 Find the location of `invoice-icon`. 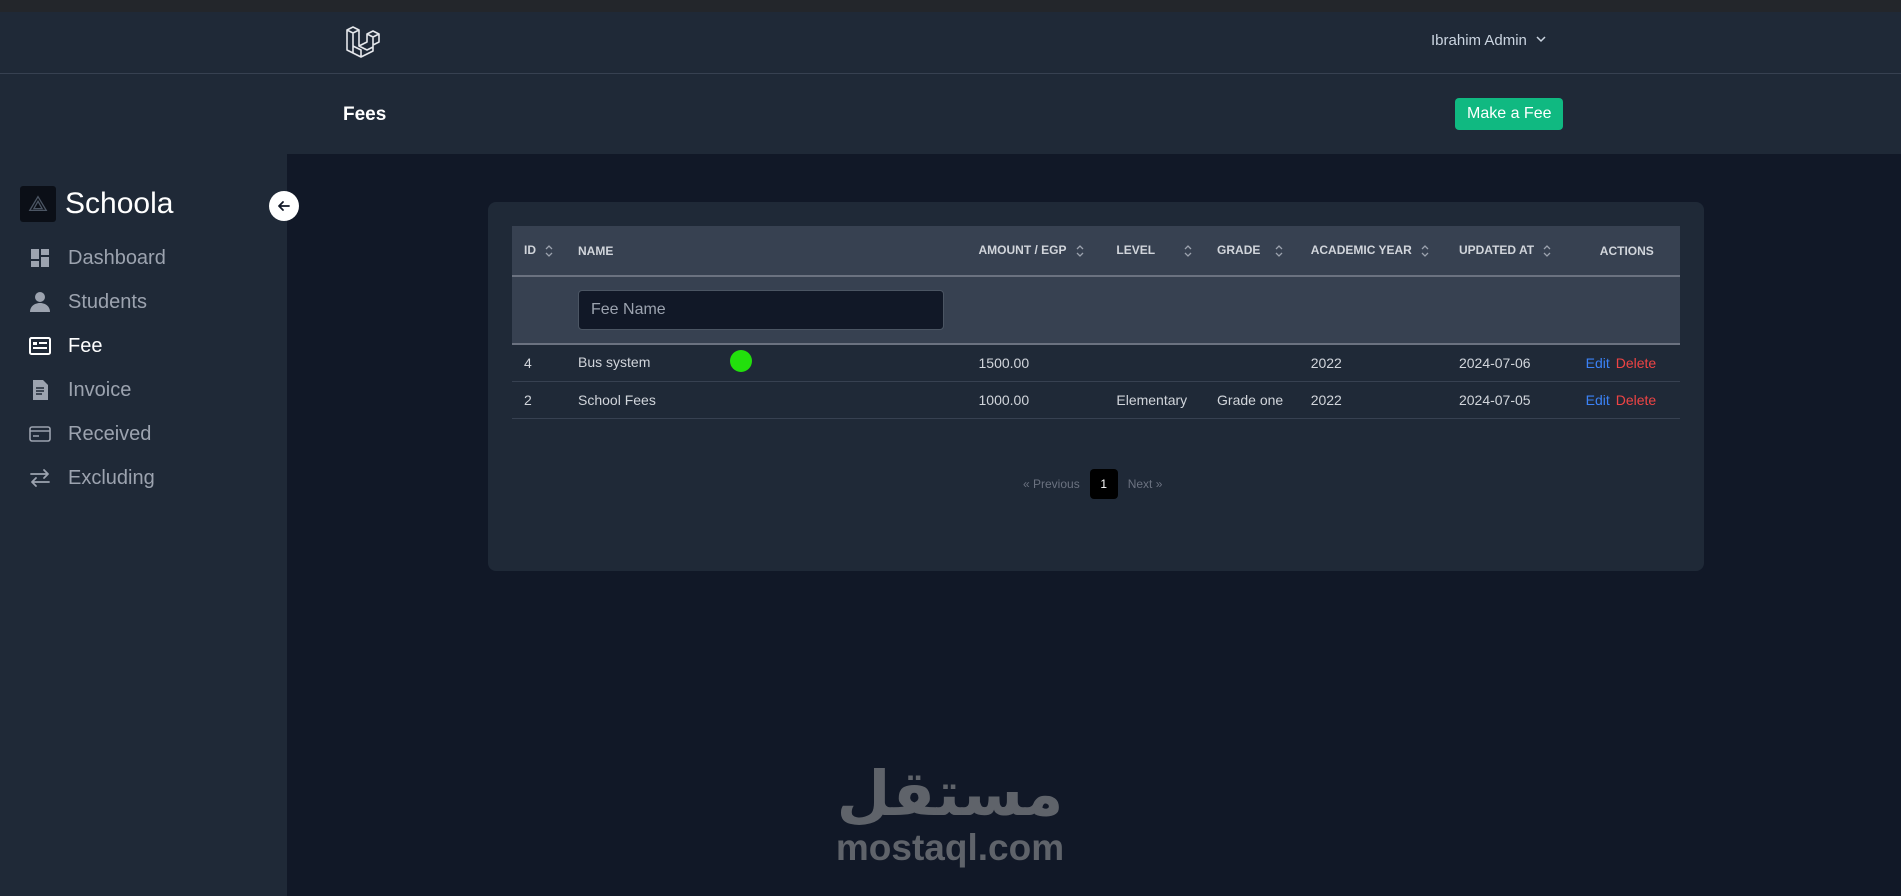

invoice-icon is located at coordinates (40, 390).